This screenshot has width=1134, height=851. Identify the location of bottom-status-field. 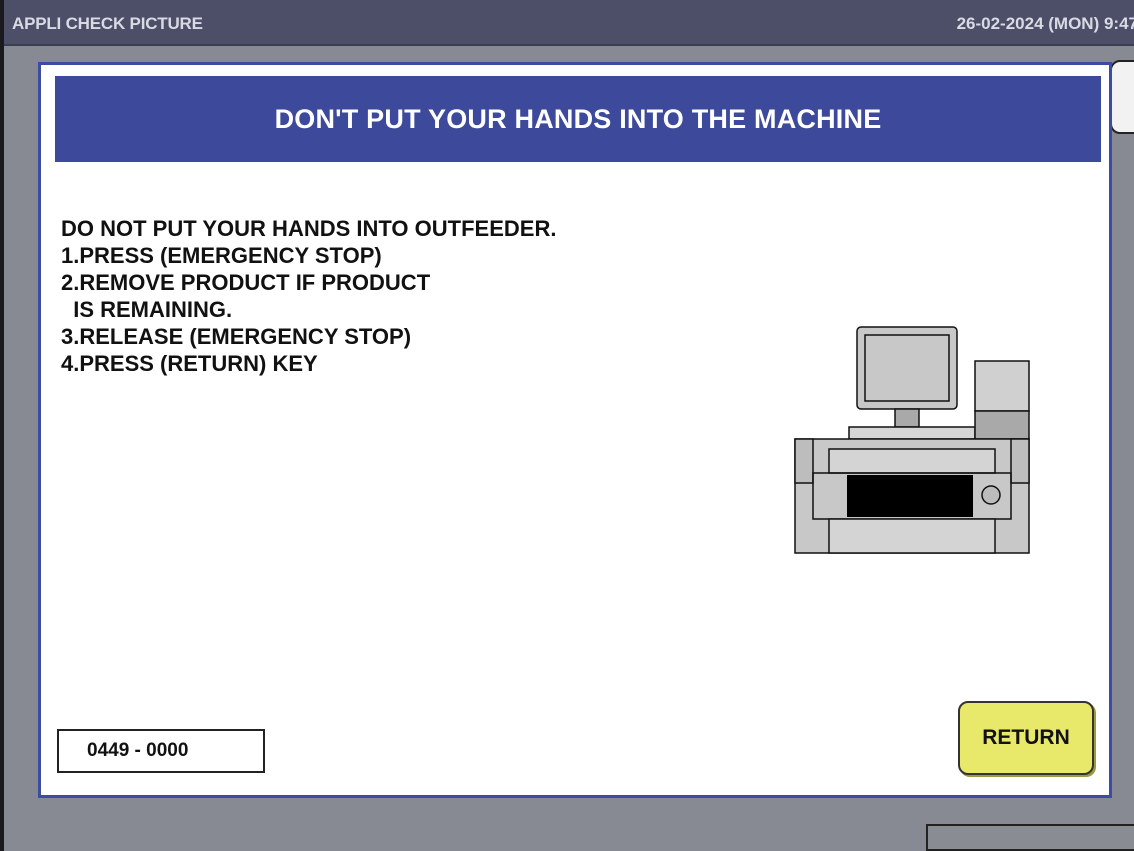
(1030, 837).